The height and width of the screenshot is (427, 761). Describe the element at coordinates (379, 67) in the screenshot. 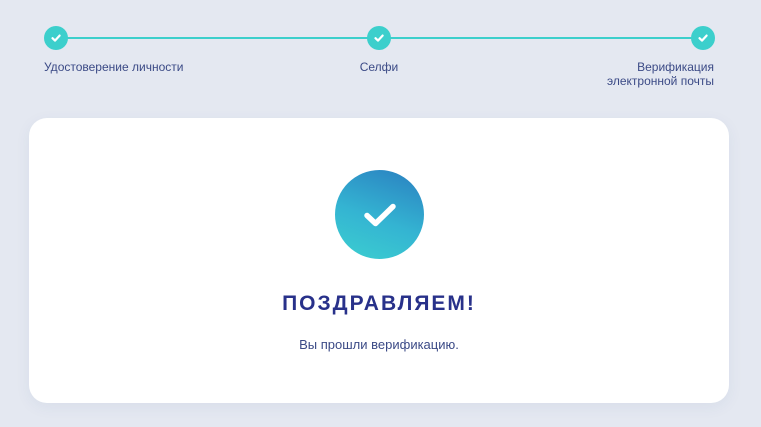

I see `step-label-selfie: Селфи` at that location.